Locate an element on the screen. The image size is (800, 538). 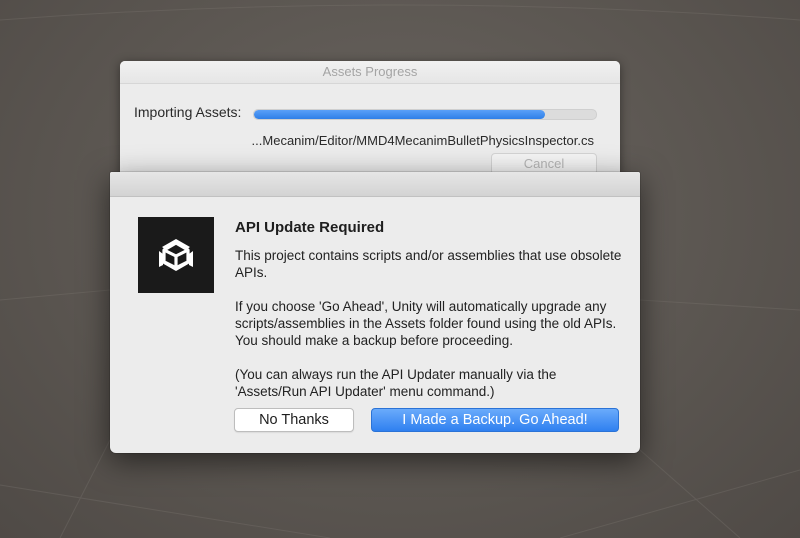
importing-assets-label: Importing Assets: is located at coordinates (188, 112).